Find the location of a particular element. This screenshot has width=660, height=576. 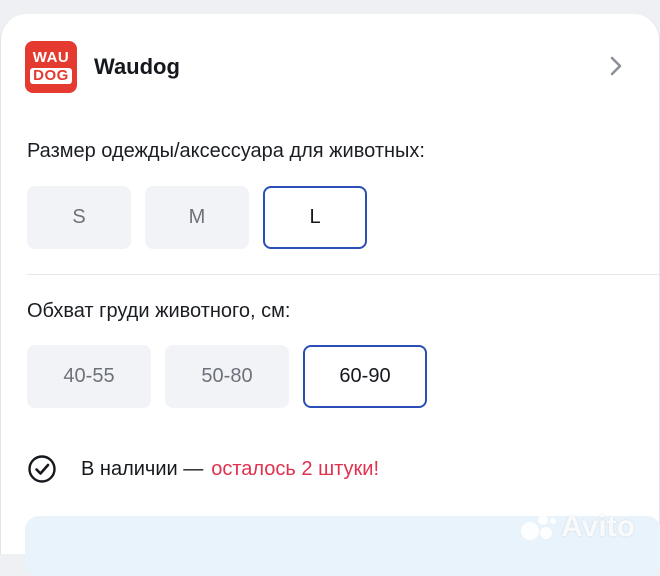

stock-remaining-text: осталось 2 штуки! is located at coordinates (295, 468).